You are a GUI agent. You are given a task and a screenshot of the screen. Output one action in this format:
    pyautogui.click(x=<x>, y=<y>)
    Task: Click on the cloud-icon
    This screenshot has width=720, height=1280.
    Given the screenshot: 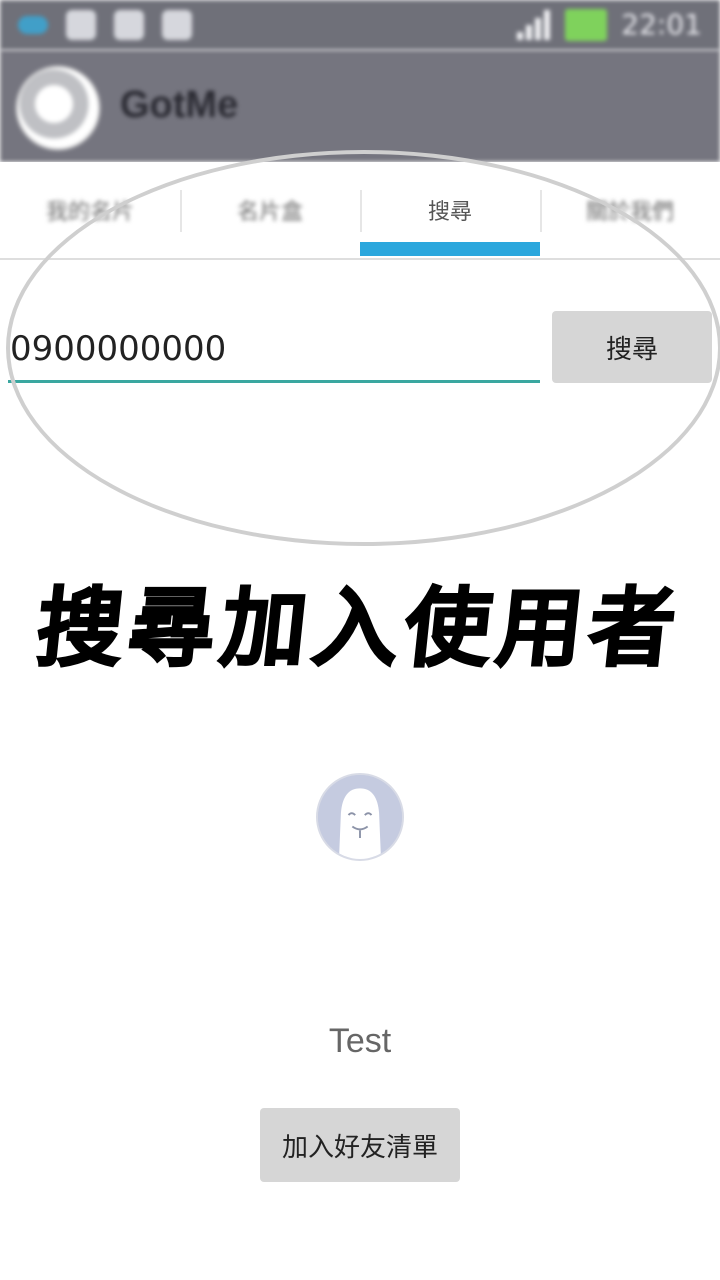 What is the action you would take?
    pyautogui.click(x=33, y=25)
    